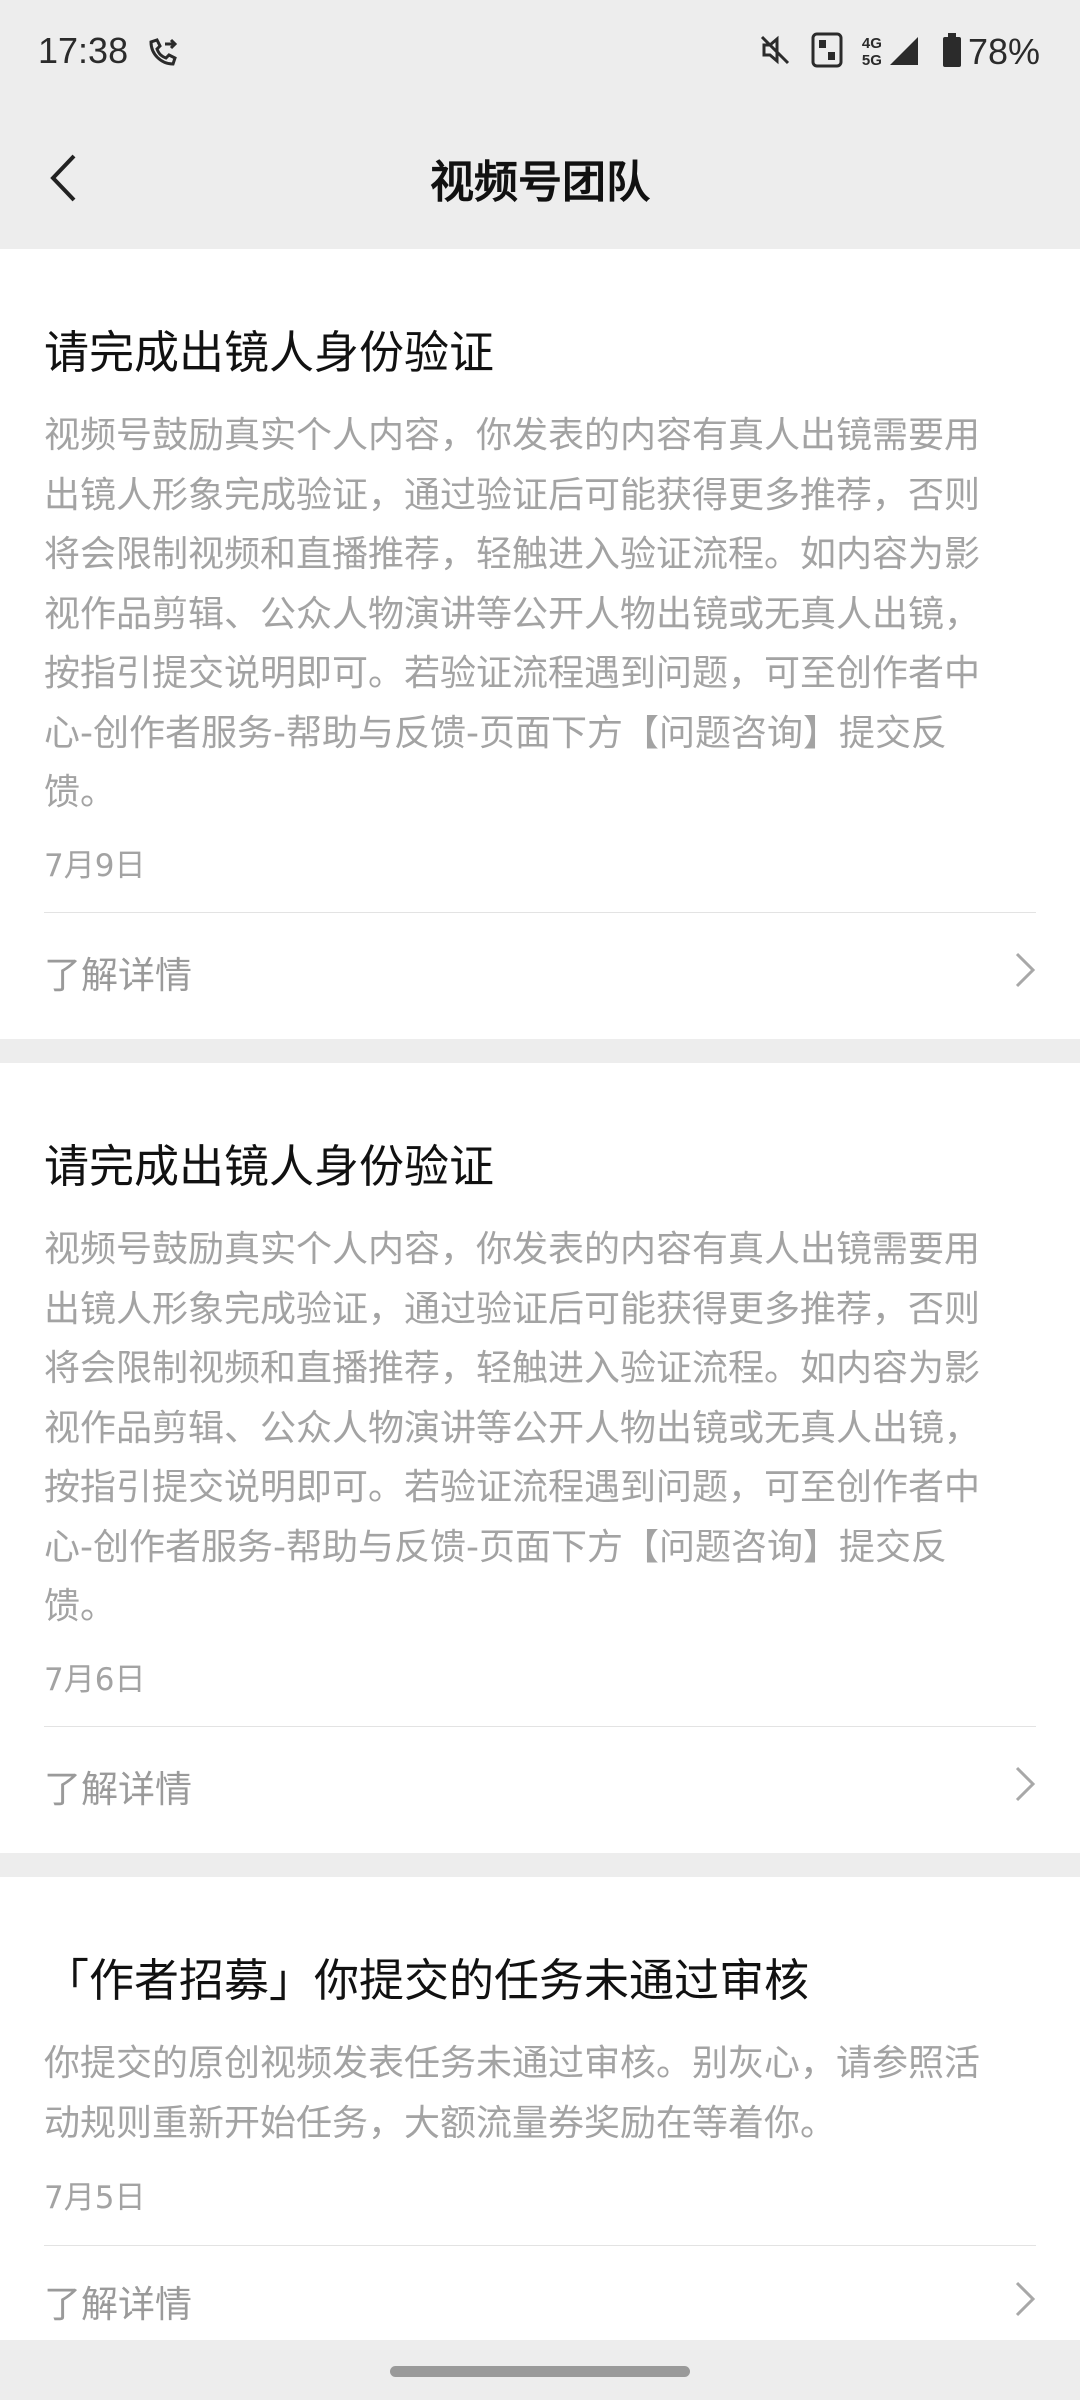  Describe the element at coordinates (512, 2063) in the screenshot. I see `message-body-line: 你提交的原创视频发表任务未通过审核。别灰心，请参照活` at that location.